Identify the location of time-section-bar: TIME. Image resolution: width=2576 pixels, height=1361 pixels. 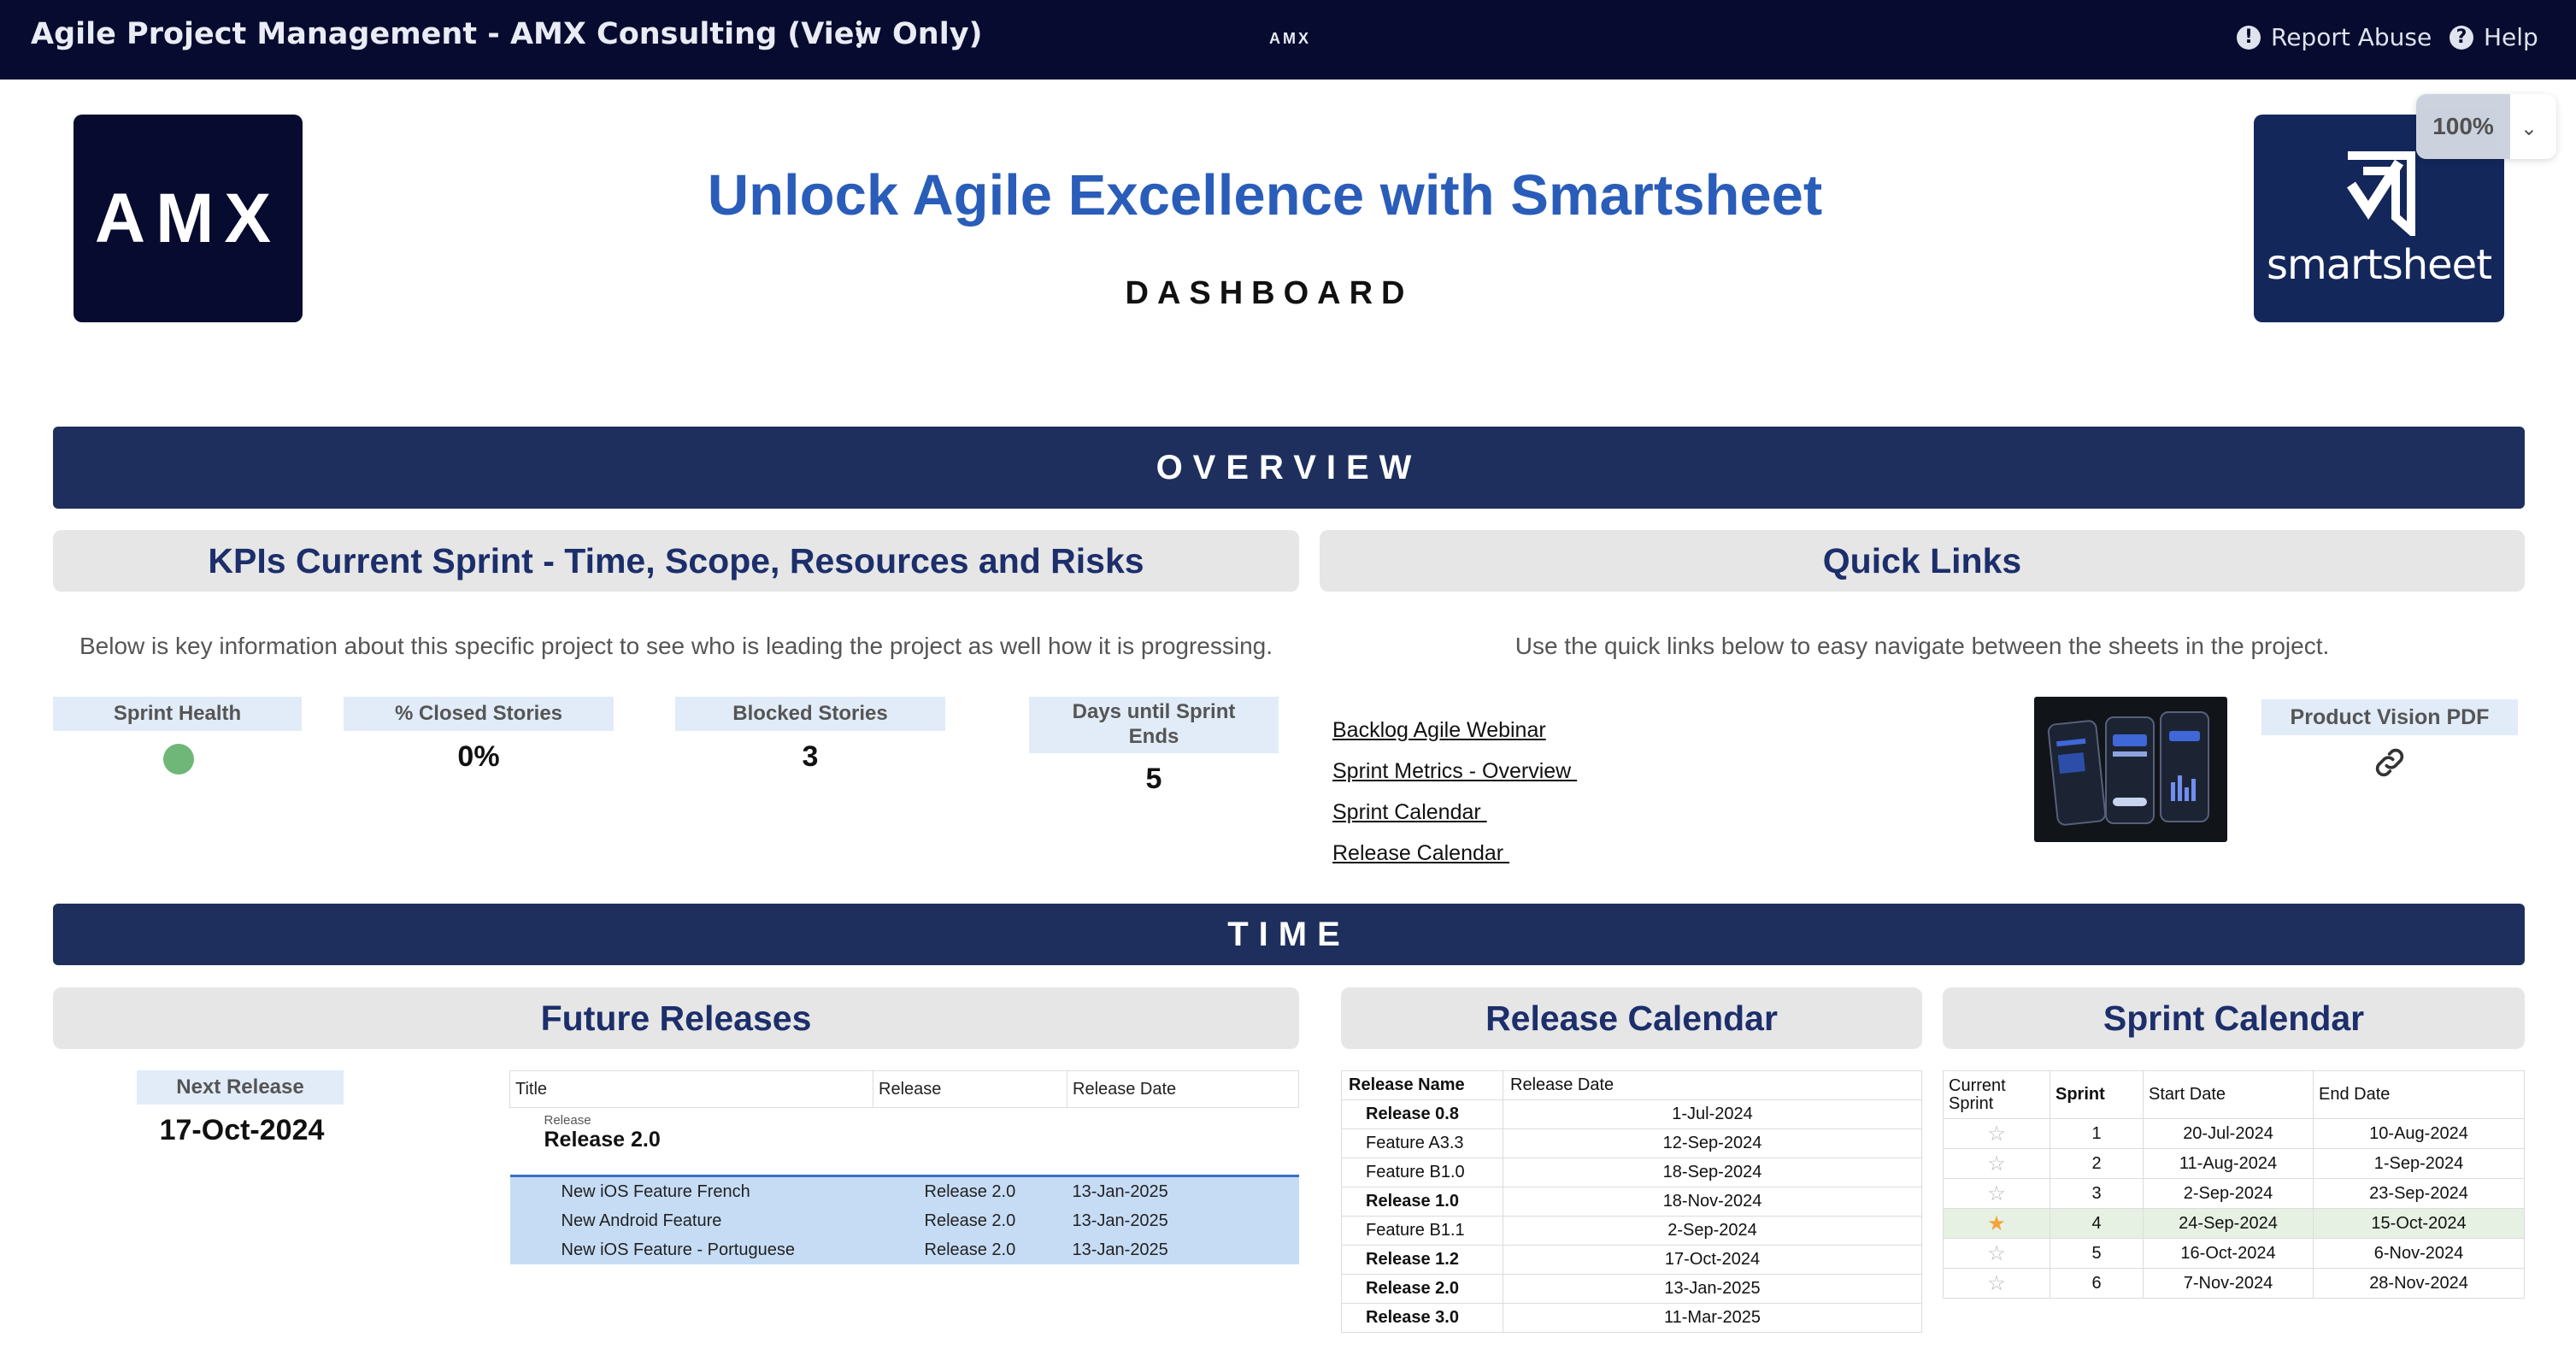
(1289, 934).